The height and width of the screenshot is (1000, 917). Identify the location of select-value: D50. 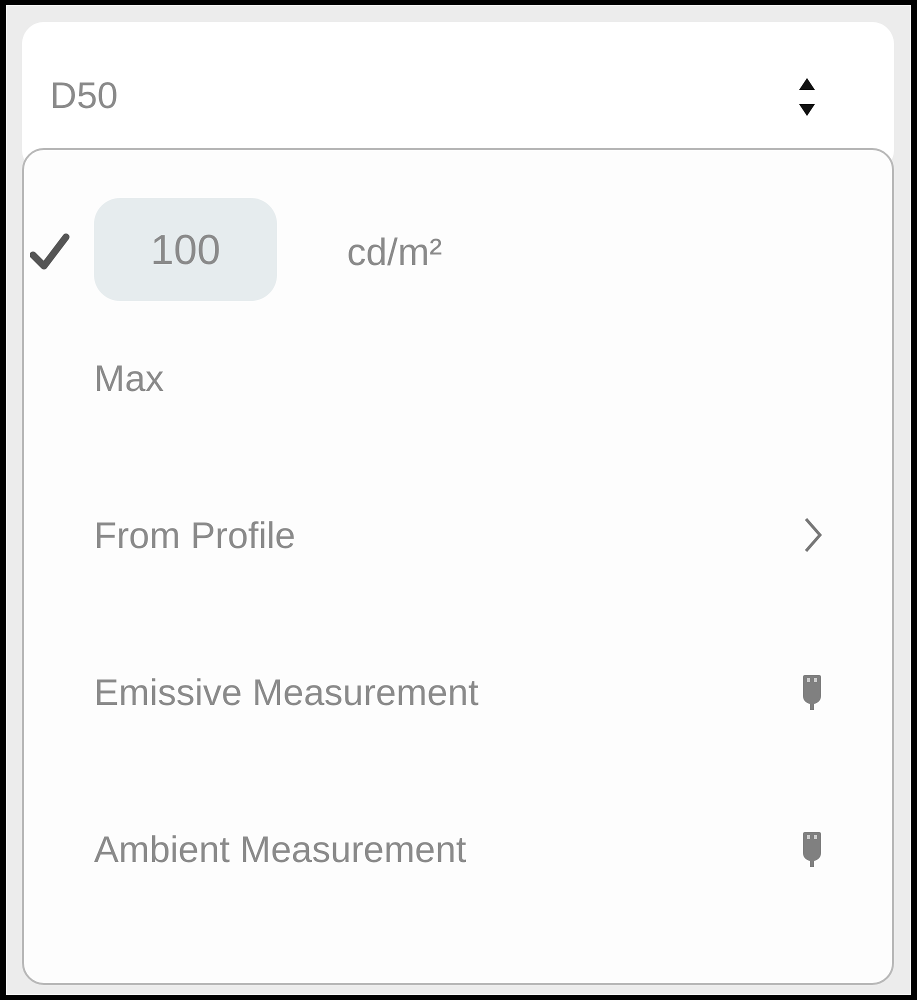
(84, 95).